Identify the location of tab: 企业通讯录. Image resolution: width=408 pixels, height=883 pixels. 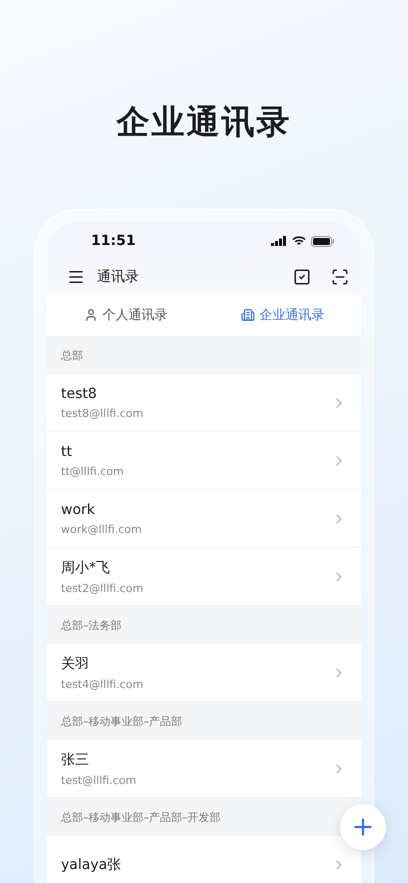
(282, 315).